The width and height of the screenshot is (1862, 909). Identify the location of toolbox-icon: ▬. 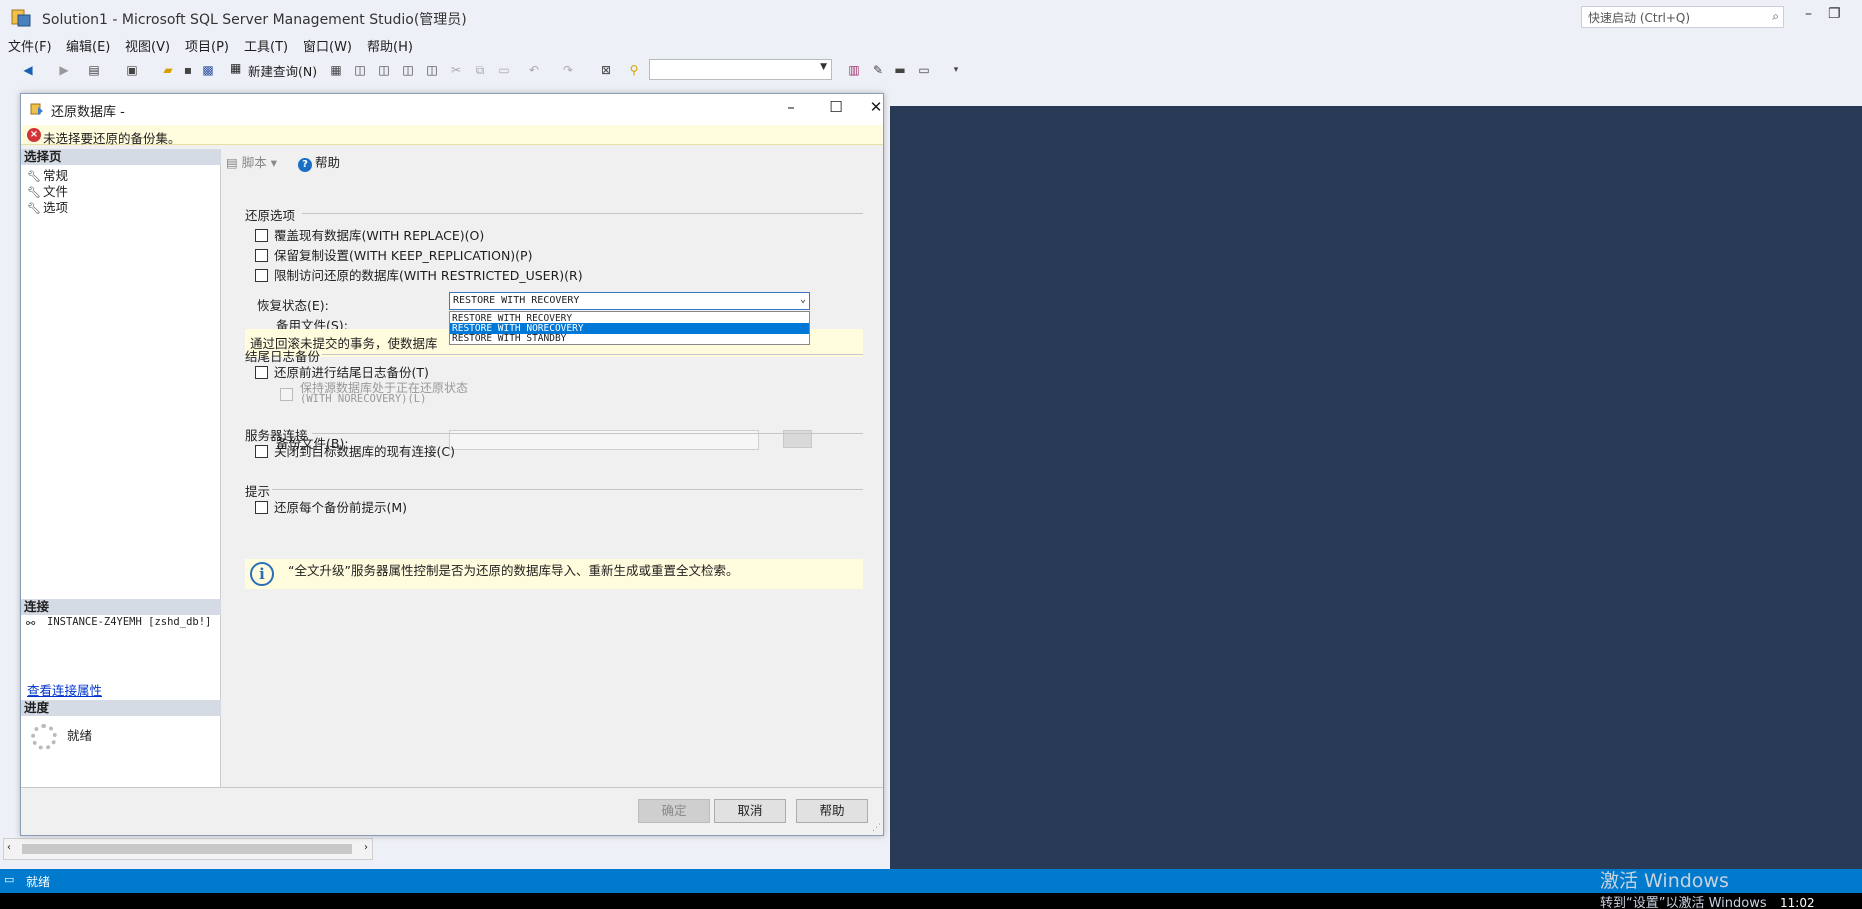
(900, 70).